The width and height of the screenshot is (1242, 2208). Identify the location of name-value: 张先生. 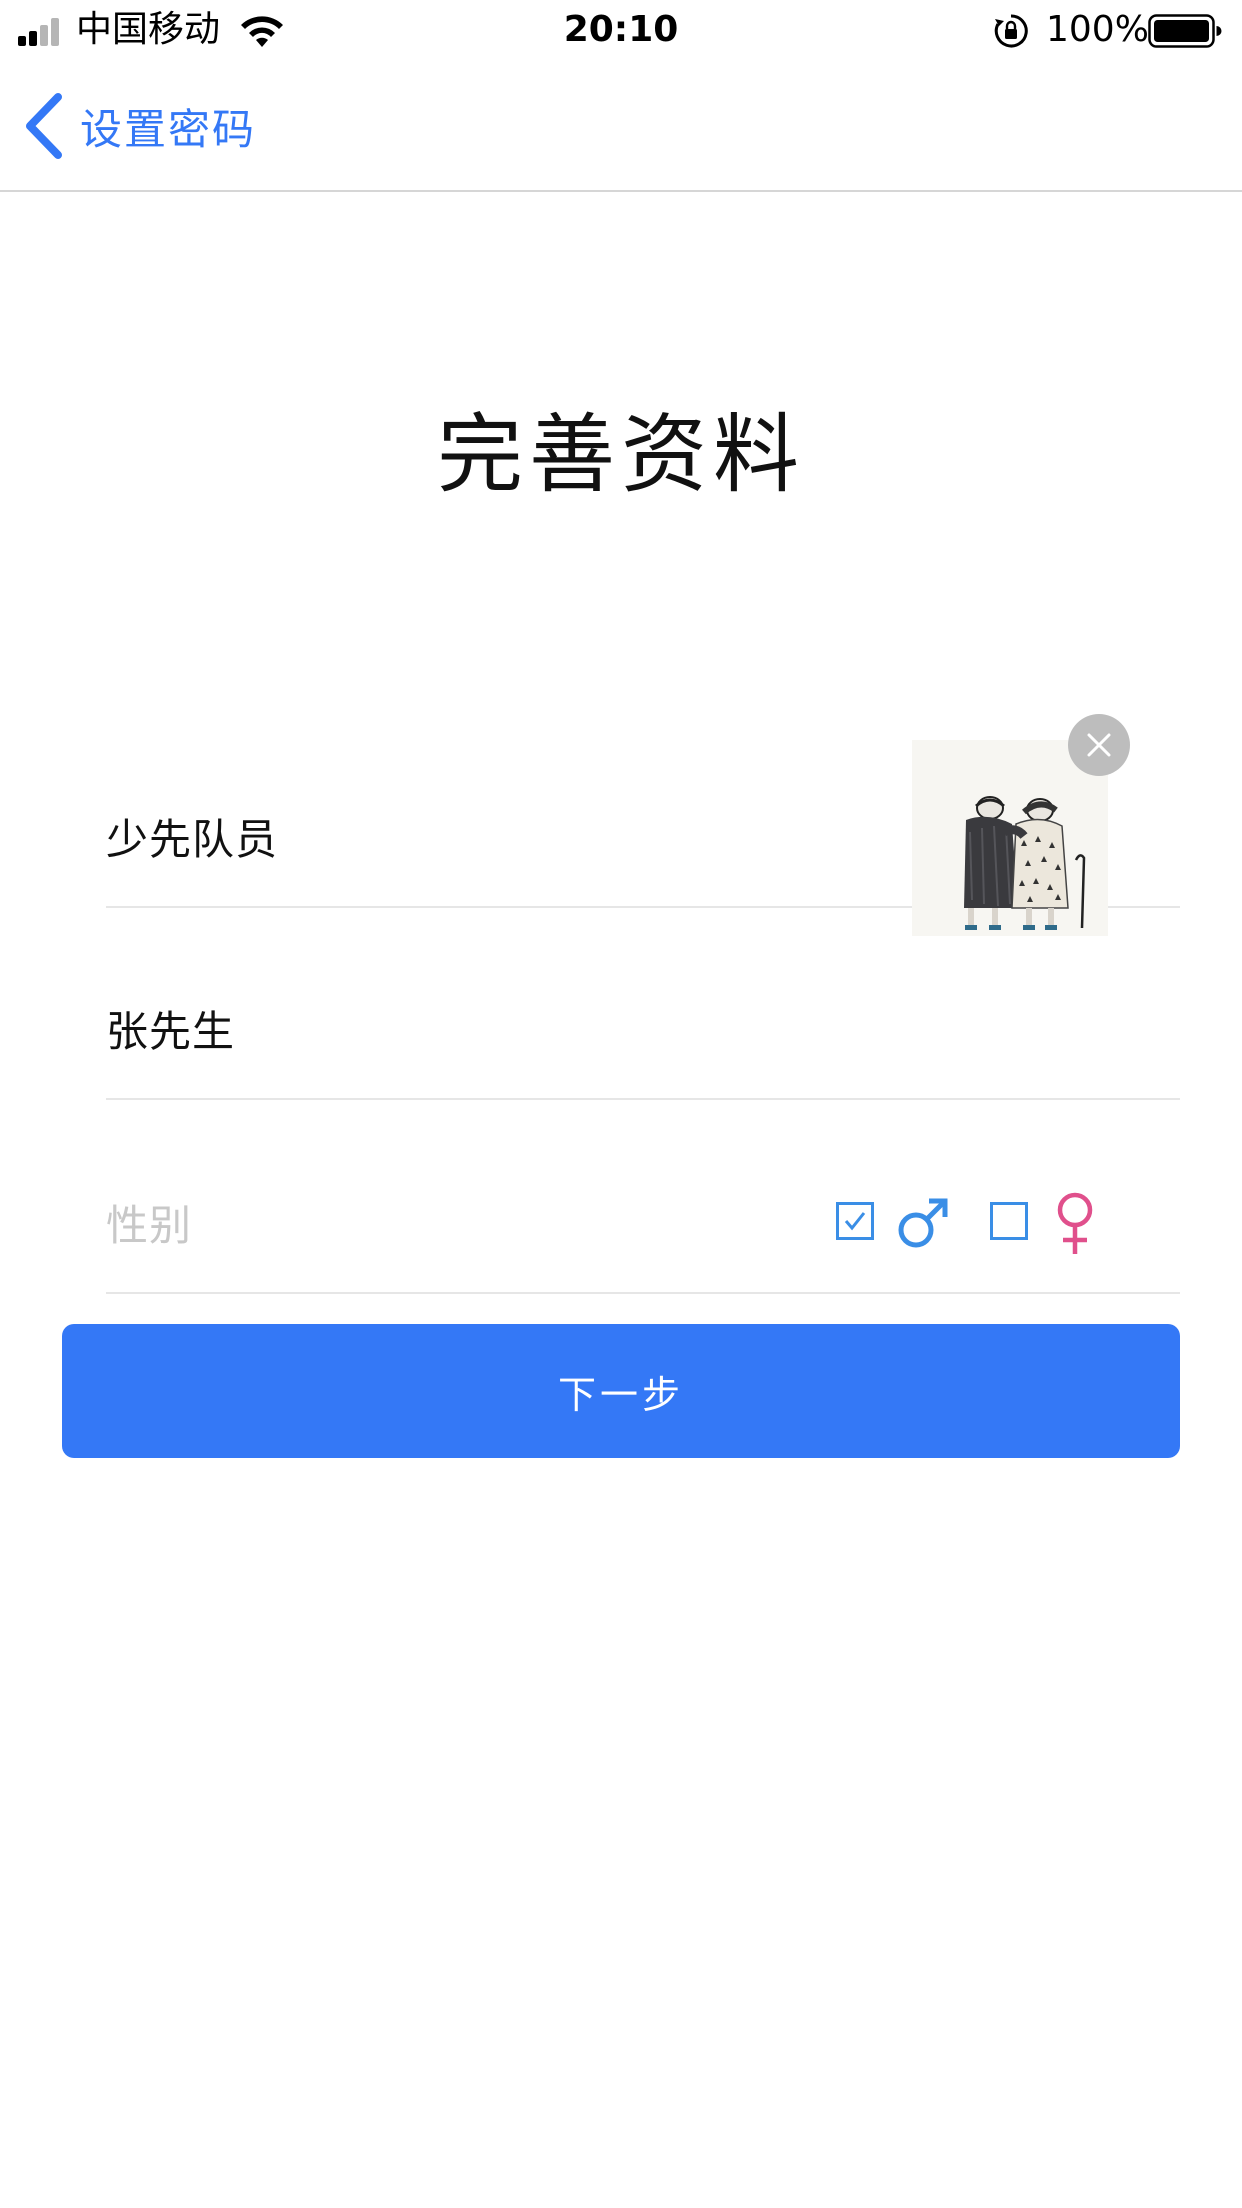
(171, 1031).